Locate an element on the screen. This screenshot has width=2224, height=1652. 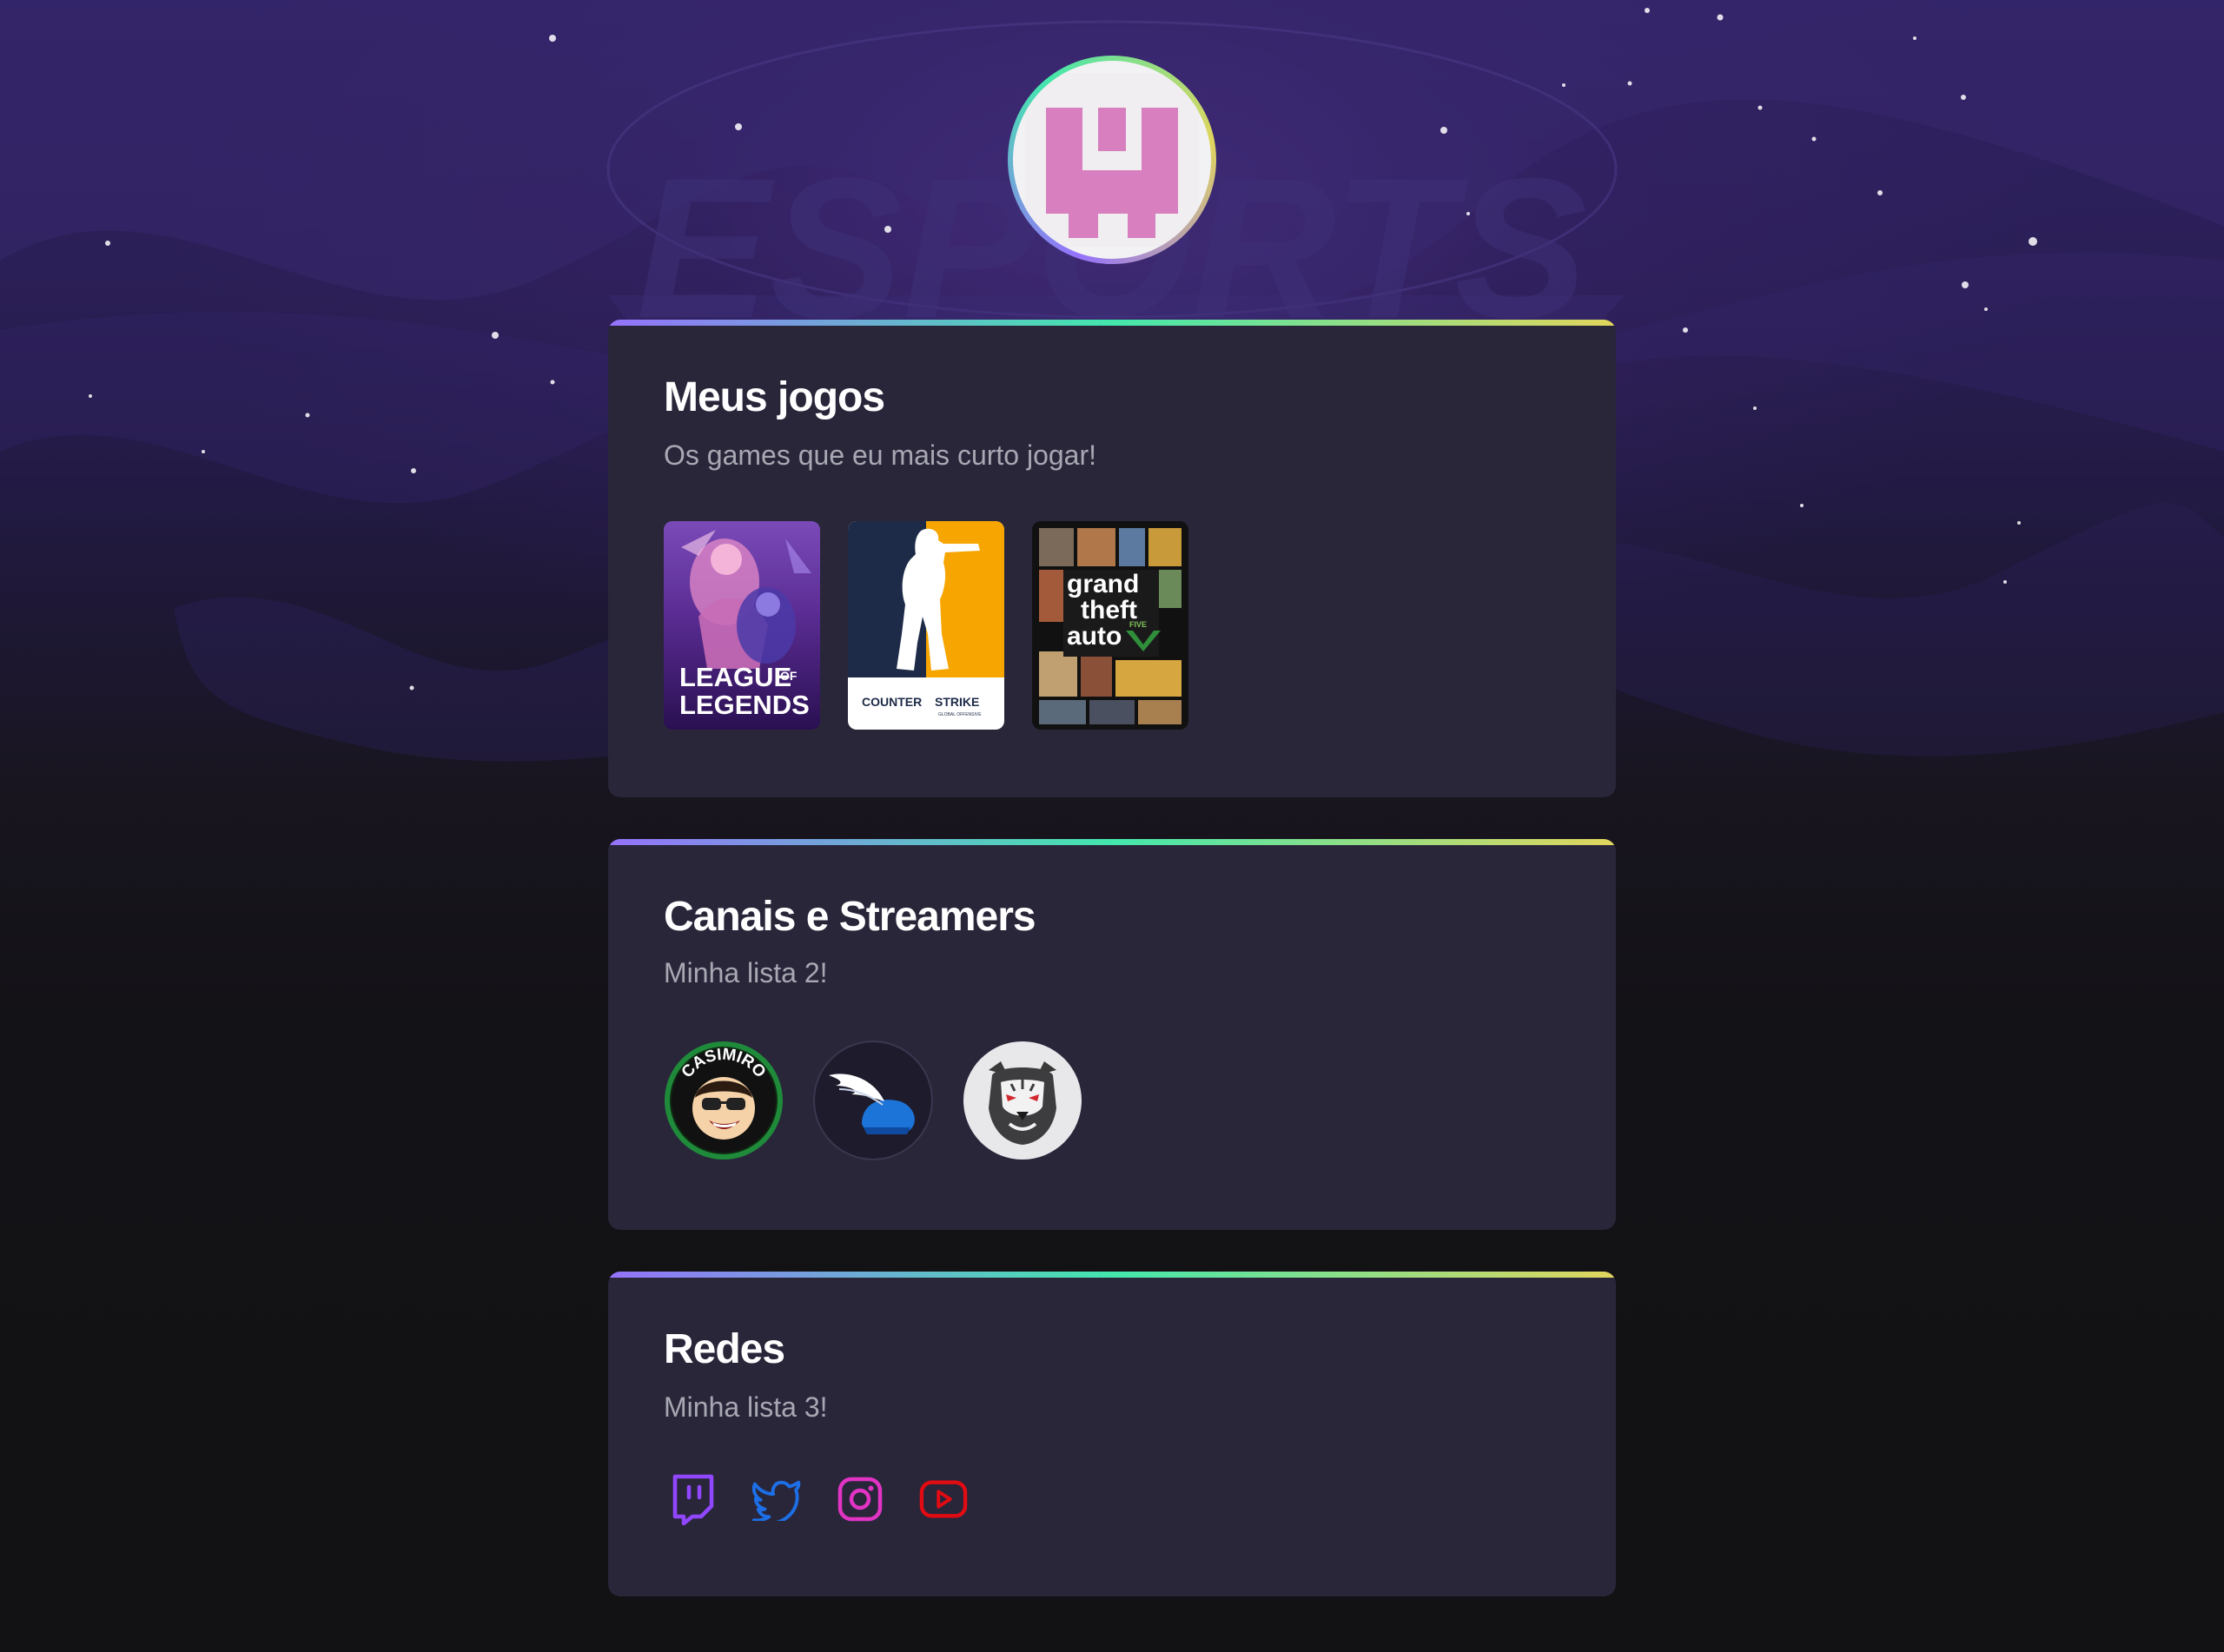
games-card-subtitle: Os games que eu mais curto jogar! is located at coordinates (880, 455).